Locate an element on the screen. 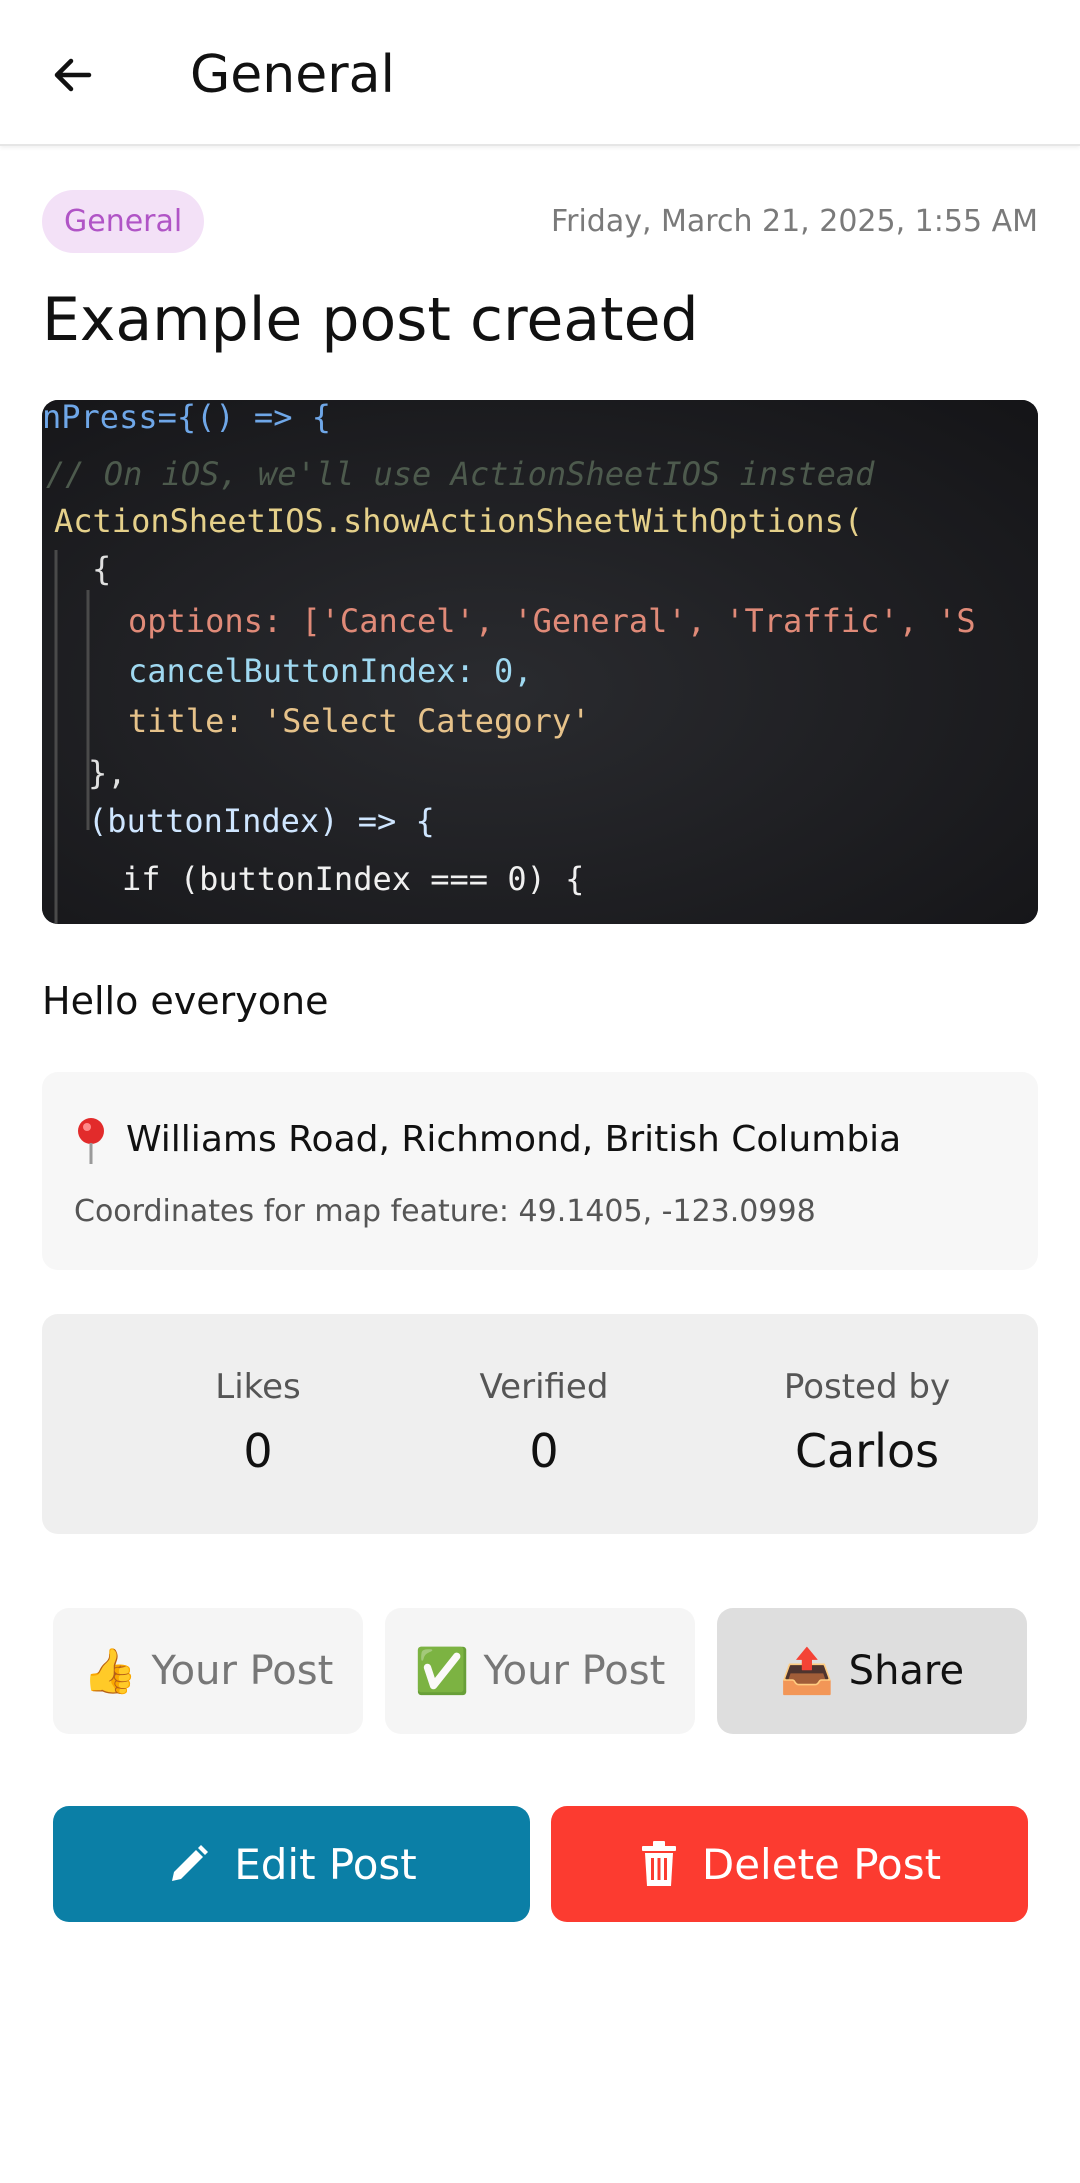  app-header: General is located at coordinates (540, 73).